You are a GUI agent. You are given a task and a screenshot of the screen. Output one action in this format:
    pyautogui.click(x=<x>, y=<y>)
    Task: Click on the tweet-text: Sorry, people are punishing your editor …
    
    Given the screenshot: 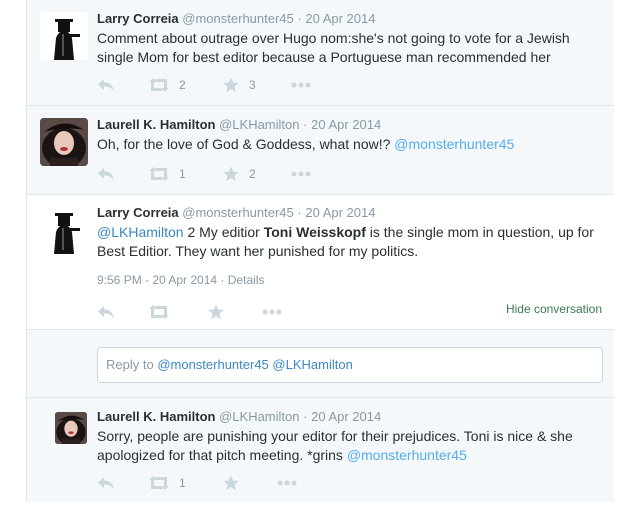 What is the action you would take?
    pyautogui.click(x=349, y=446)
    